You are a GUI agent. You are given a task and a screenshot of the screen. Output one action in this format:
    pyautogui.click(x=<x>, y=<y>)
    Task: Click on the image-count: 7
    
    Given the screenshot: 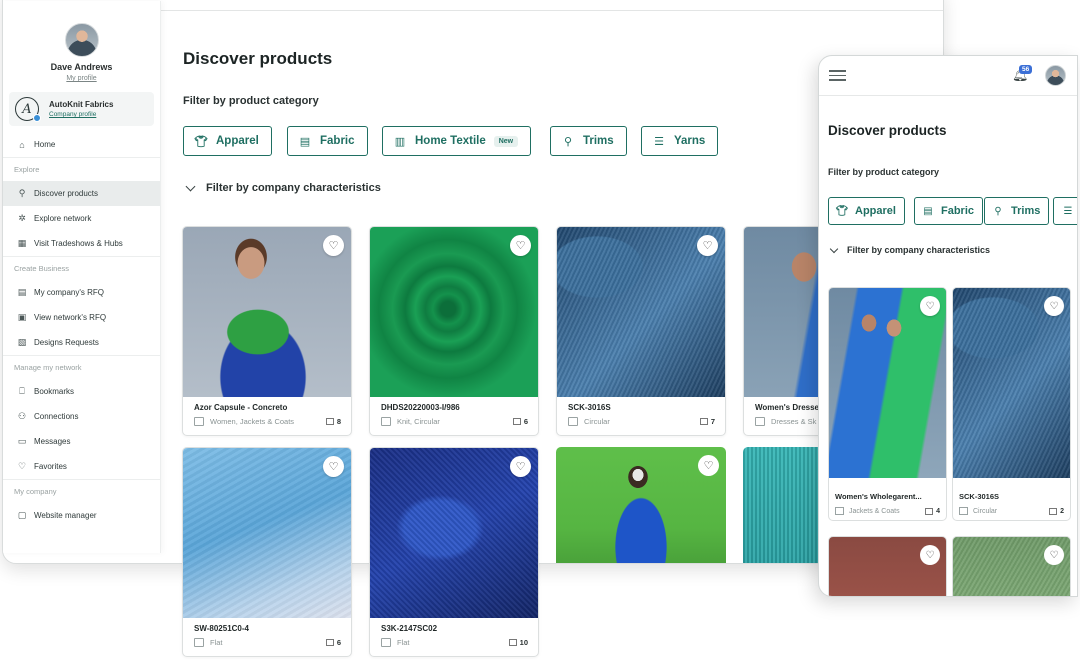 What is the action you would take?
    pyautogui.click(x=707, y=421)
    